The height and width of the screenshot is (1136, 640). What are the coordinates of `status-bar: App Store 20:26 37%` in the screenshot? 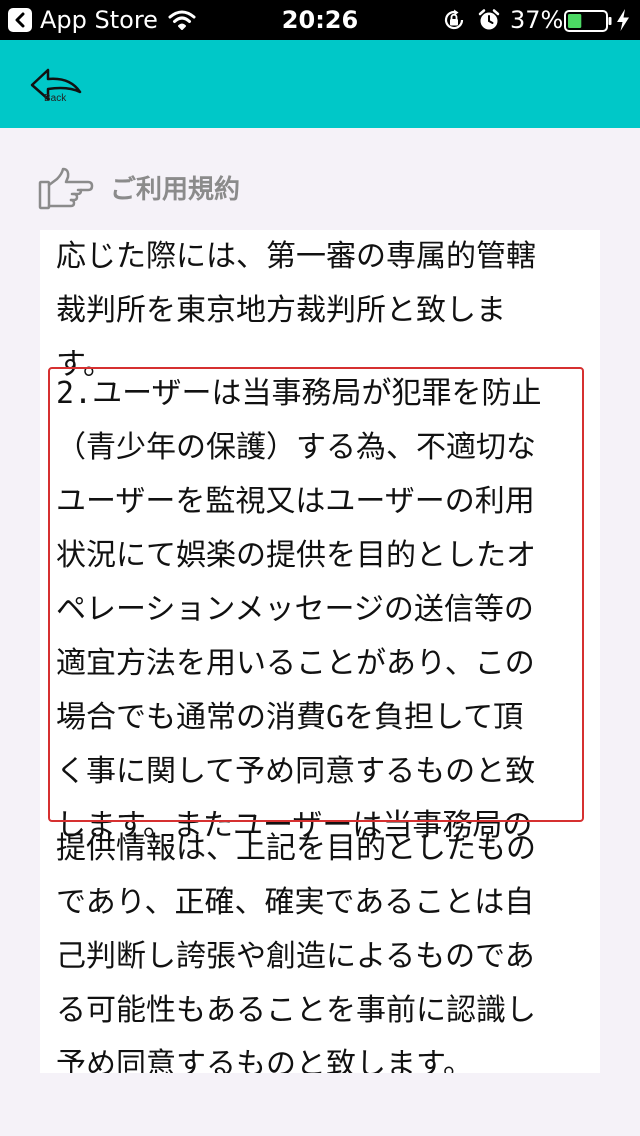 It's located at (320, 20).